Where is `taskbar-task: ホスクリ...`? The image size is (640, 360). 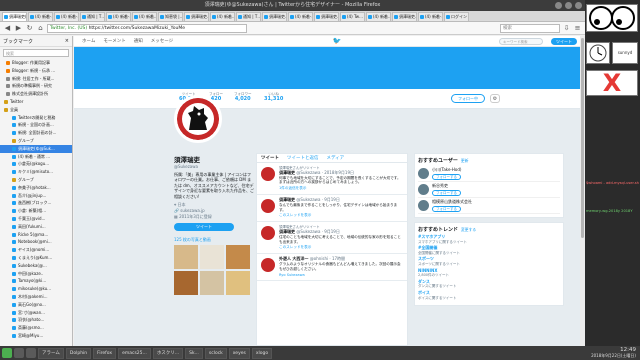
taskbar-task: ホスクリ... is located at coordinates (168, 353).